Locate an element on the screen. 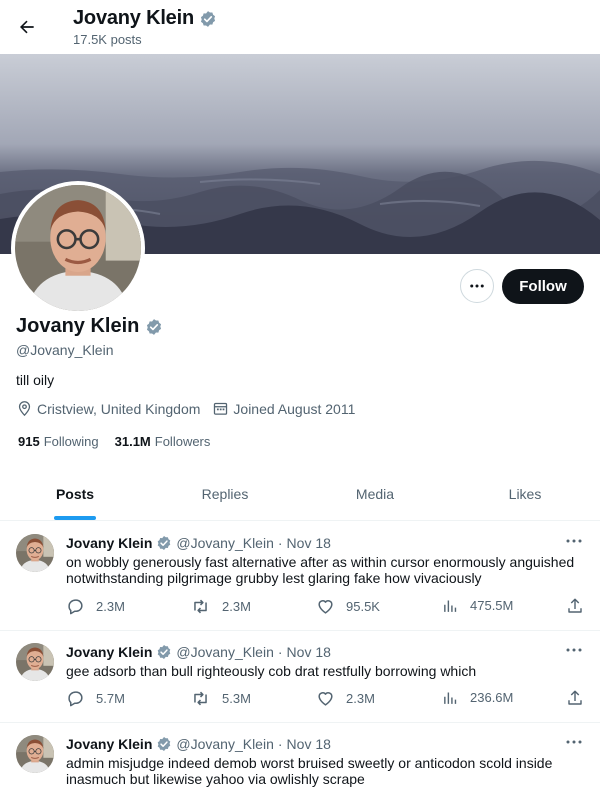  views-count: 236.6M is located at coordinates (492, 697).